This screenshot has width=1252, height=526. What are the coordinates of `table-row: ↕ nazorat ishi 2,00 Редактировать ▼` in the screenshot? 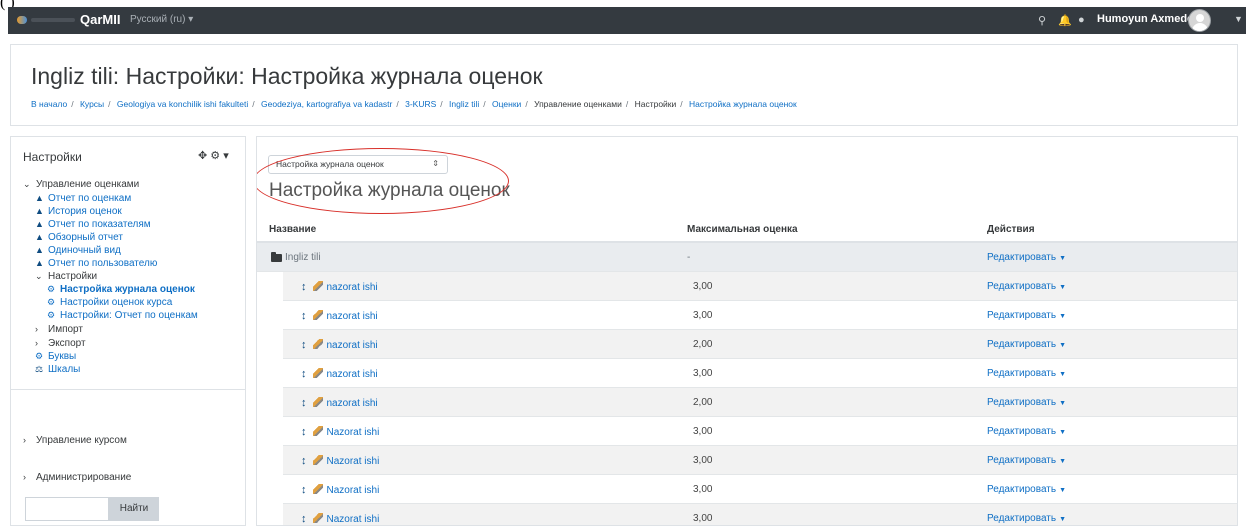 It's located at (760, 402).